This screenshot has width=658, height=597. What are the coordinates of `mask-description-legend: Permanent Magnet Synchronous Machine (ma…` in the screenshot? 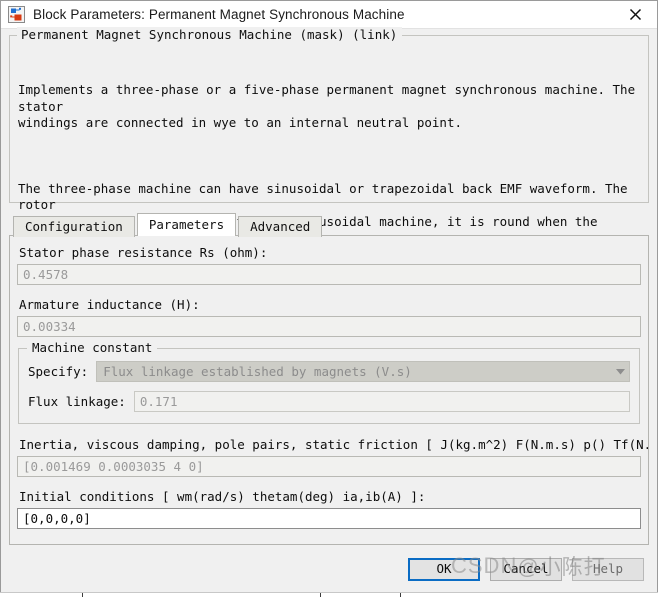 It's located at (210, 35).